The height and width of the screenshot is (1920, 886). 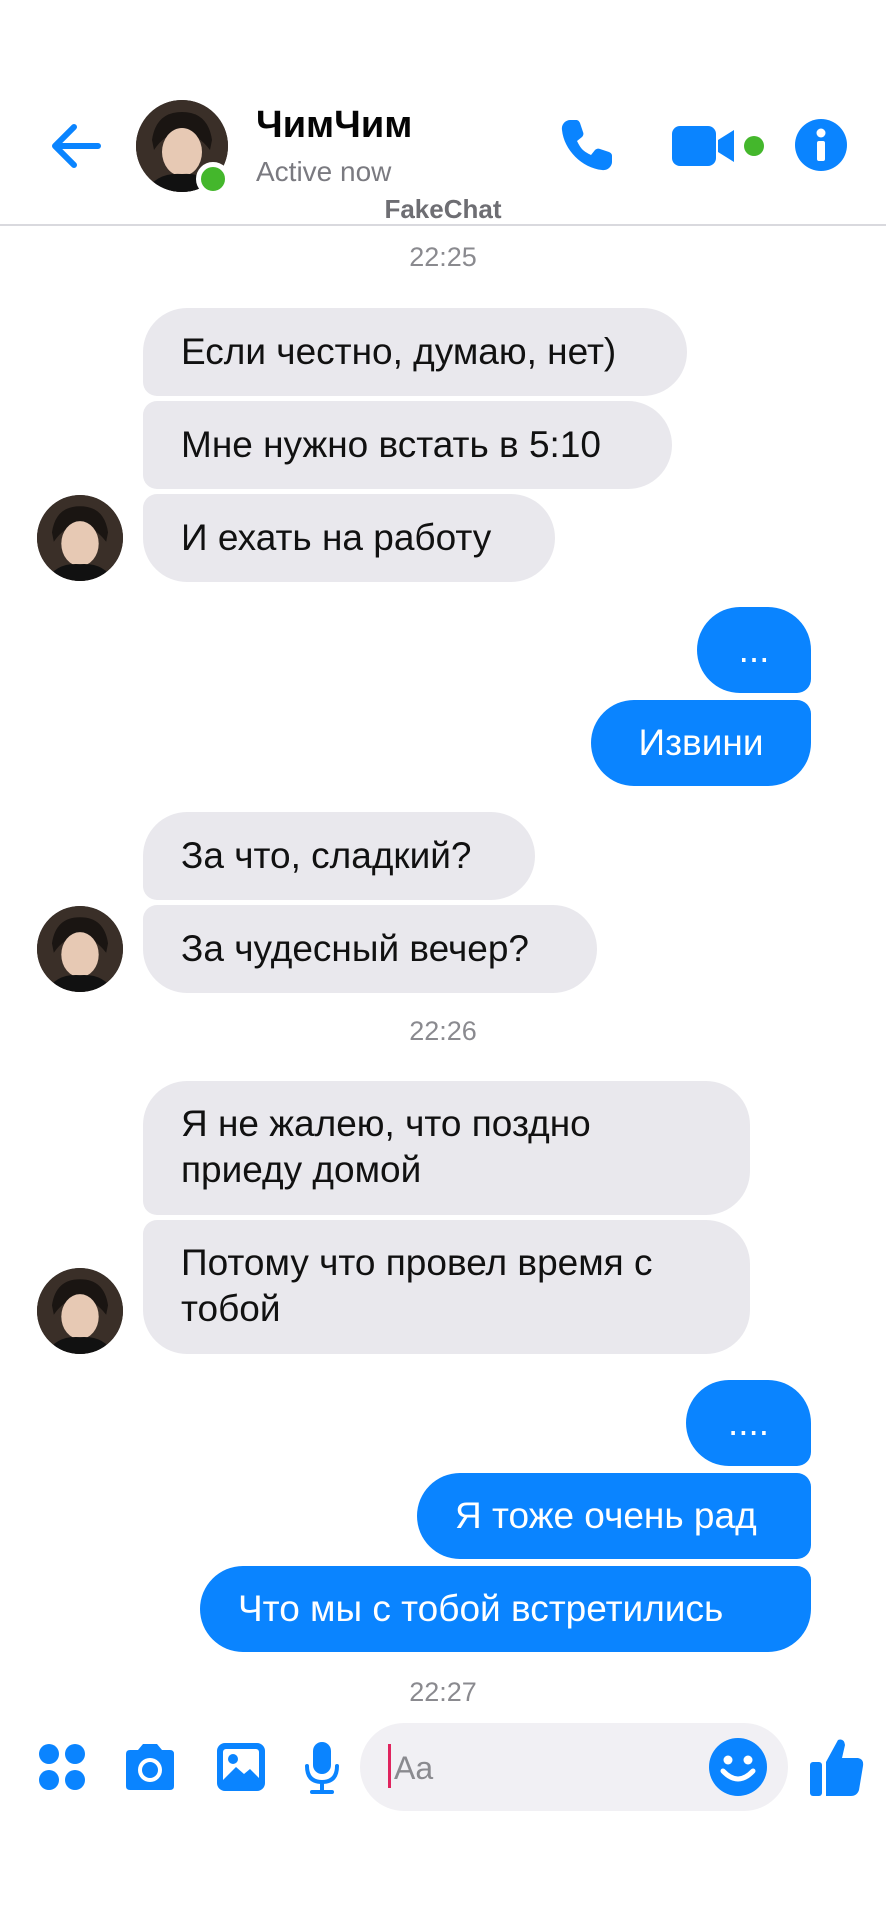 What do you see at coordinates (606, 1515) in the screenshot?
I see `message-text: Я тоже очень рад` at bounding box center [606, 1515].